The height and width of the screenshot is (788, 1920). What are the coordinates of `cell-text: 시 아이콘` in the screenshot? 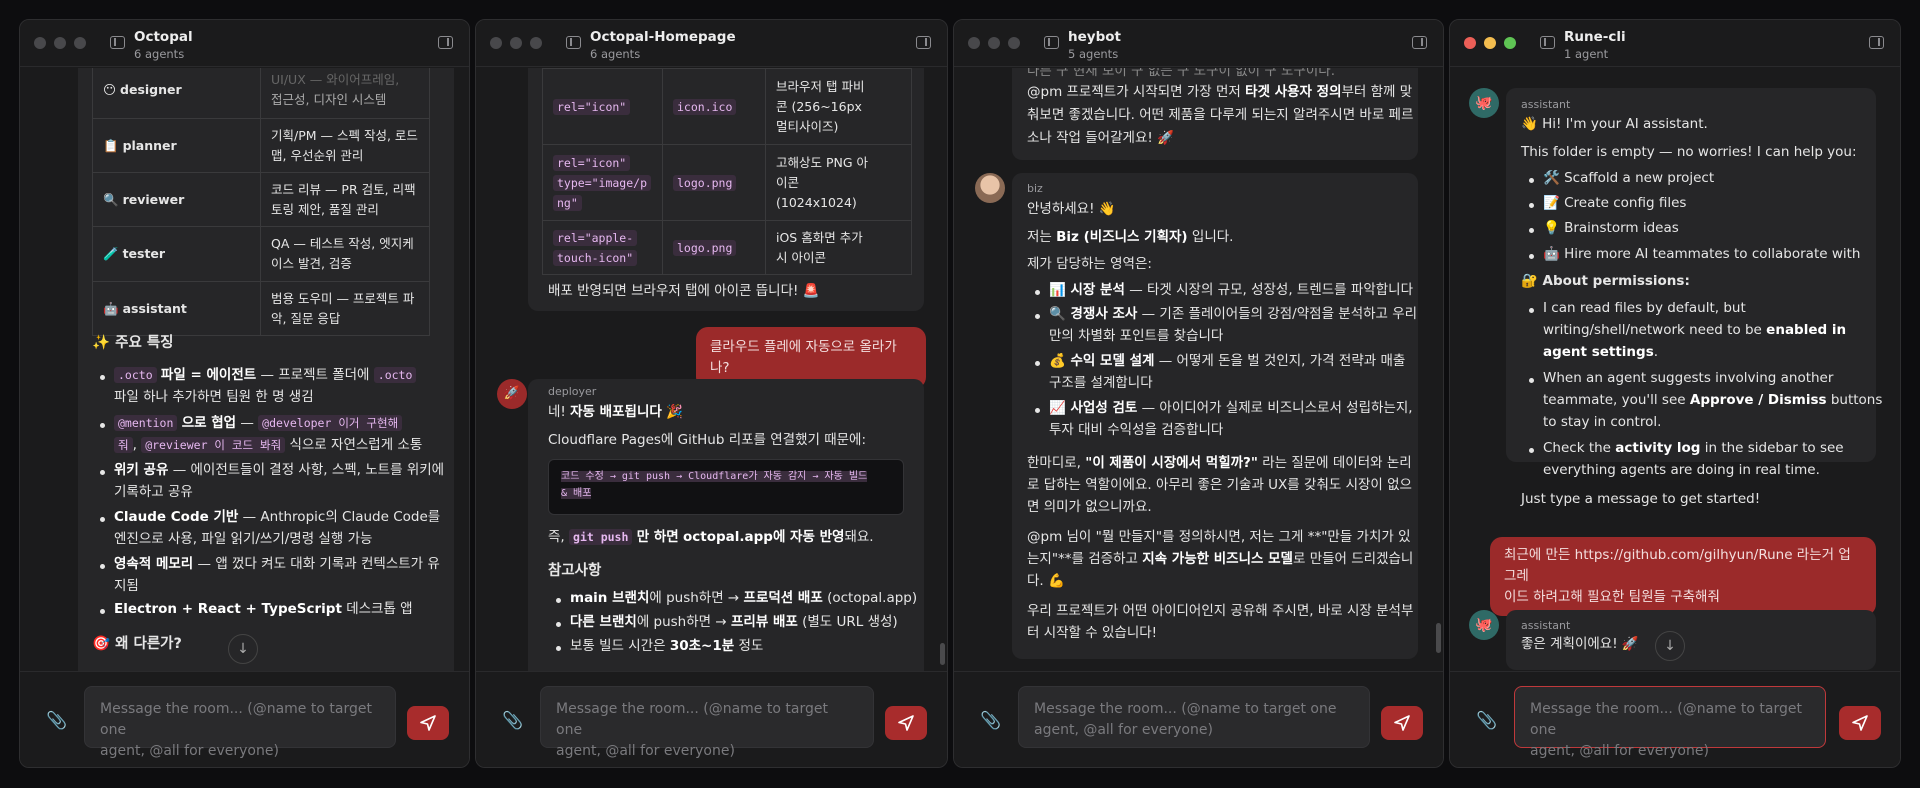 It's located at (801, 257).